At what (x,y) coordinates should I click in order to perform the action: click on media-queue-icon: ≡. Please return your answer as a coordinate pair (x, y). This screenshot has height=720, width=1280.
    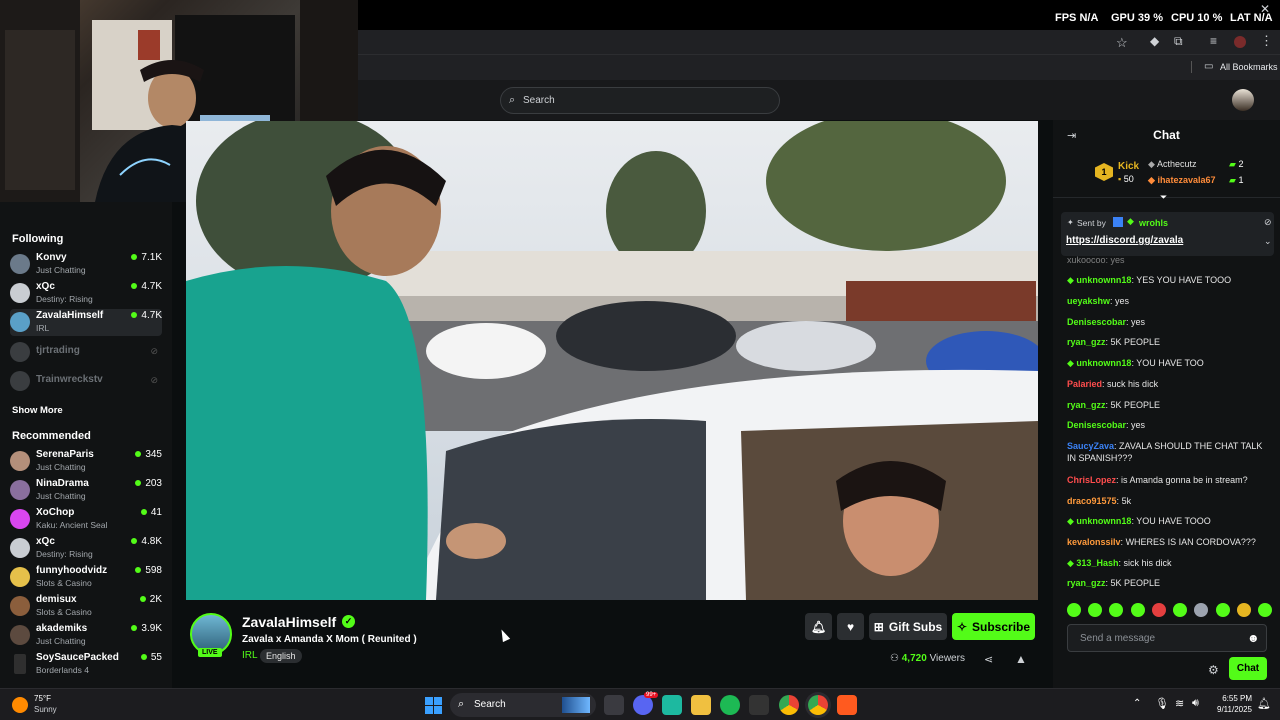
    Looking at the image, I should click on (1213, 41).